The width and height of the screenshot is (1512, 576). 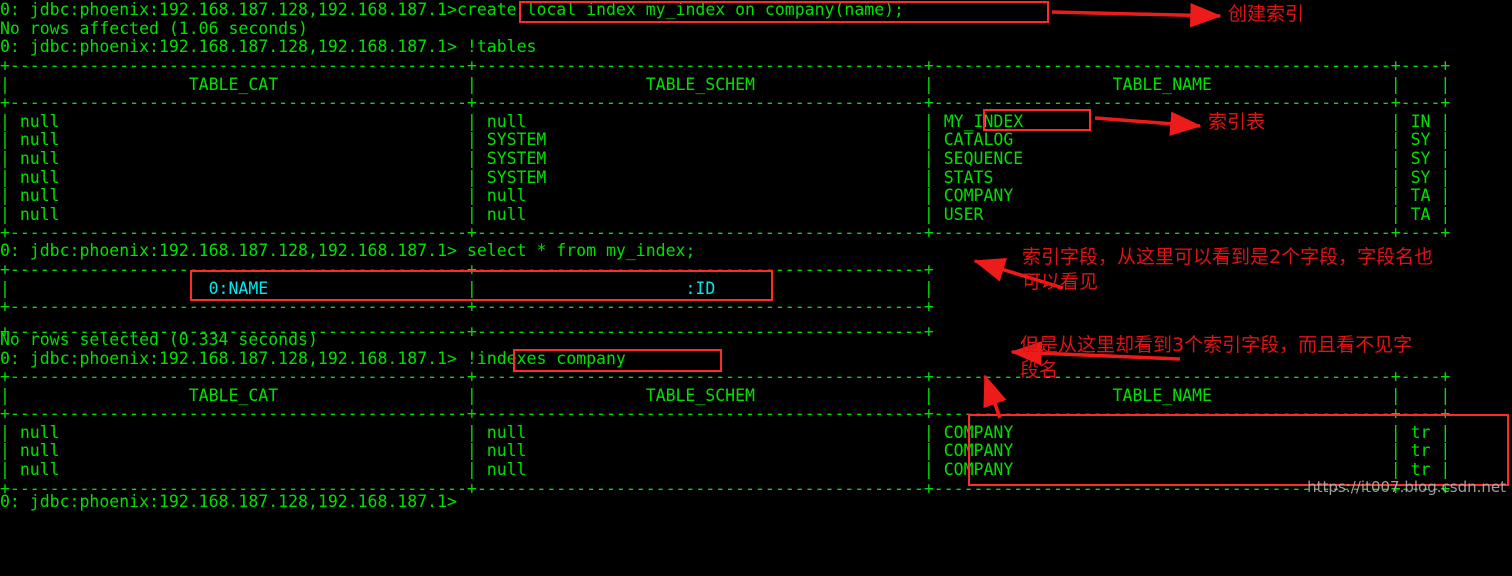 I want to click on table-row: | null | null | USER | TA |, so click(x=725, y=214).